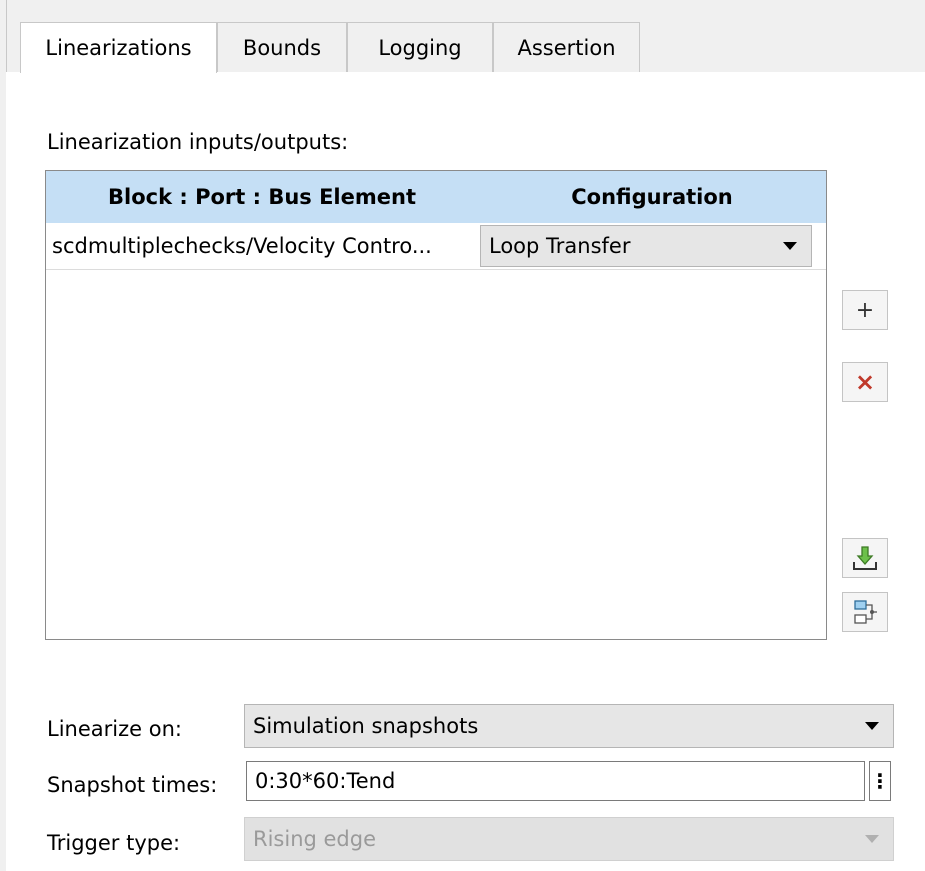 Image resolution: width=925 pixels, height=871 pixels. I want to click on import-icon, so click(865, 558).